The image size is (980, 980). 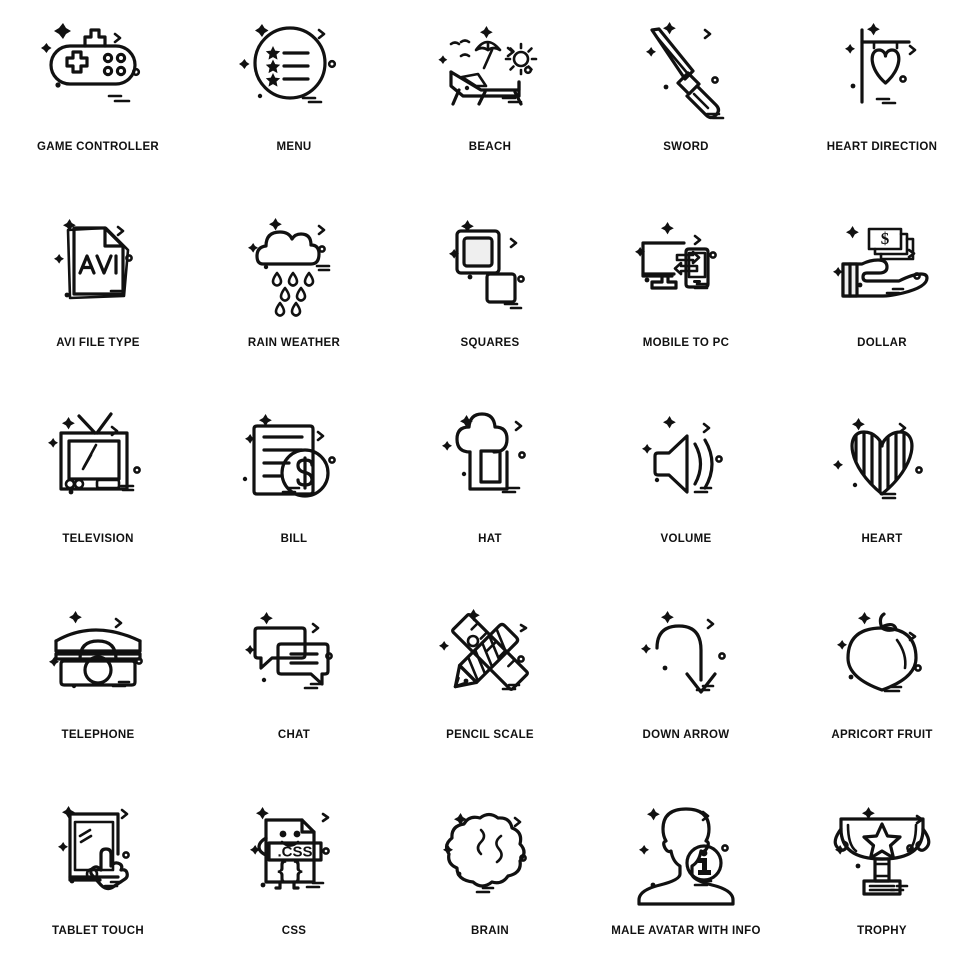 What do you see at coordinates (686, 856) in the screenshot?
I see `male-avatar-with-info-icon` at bounding box center [686, 856].